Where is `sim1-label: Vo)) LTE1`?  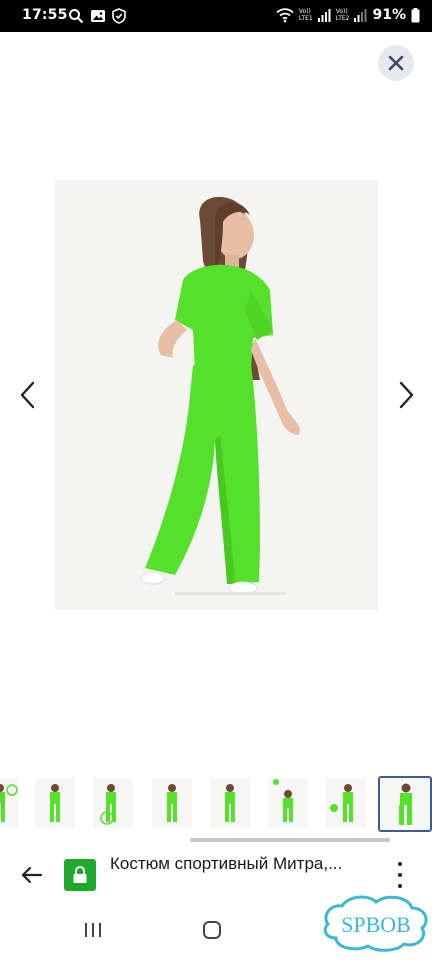
sim1-label: Vo)) LTE1 is located at coordinates (305, 15).